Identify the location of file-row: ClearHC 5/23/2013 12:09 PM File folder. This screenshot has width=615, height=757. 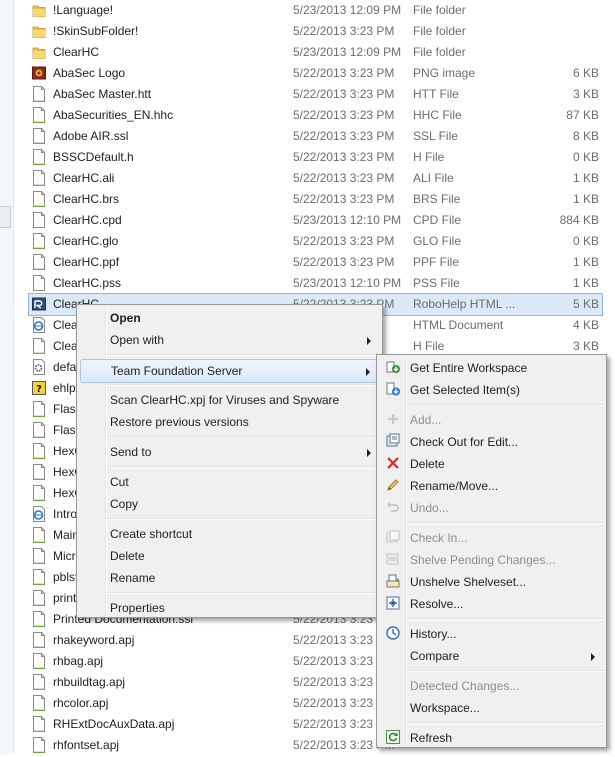
(315, 52).